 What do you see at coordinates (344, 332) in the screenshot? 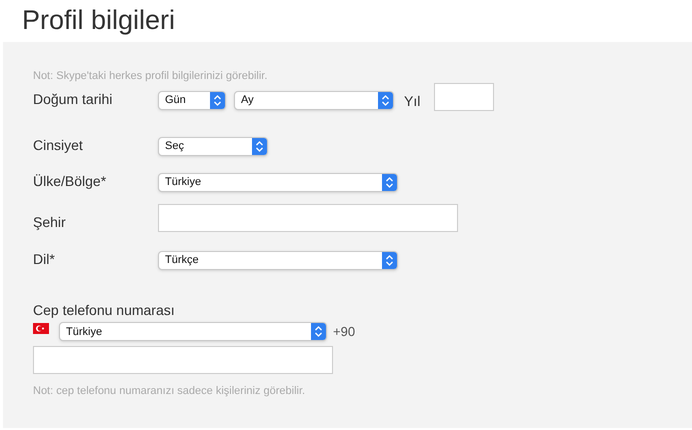
I see `country-code: +90` at bounding box center [344, 332].